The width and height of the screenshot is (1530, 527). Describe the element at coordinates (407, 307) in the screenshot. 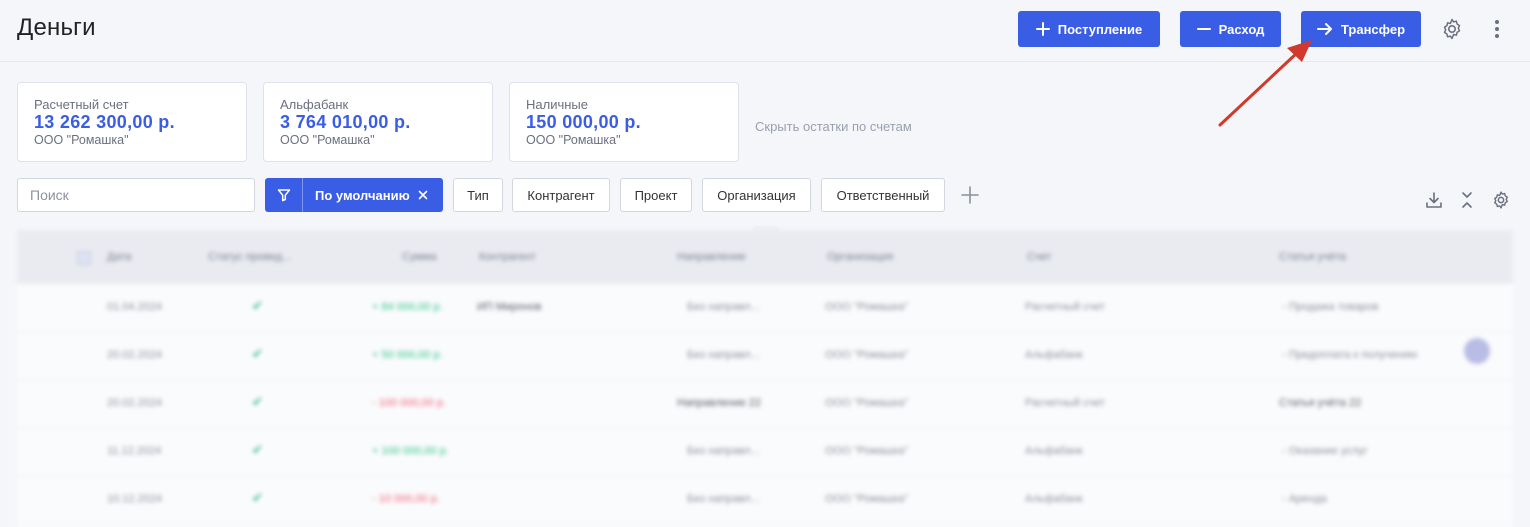

I see `cell-amount: + 84 000,00 р.` at that location.